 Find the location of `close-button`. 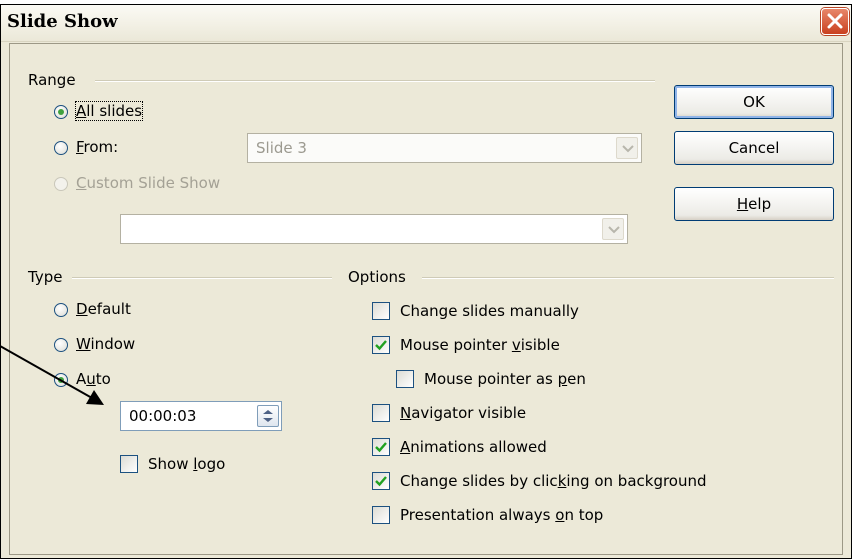

close-button is located at coordinates (835, 21).